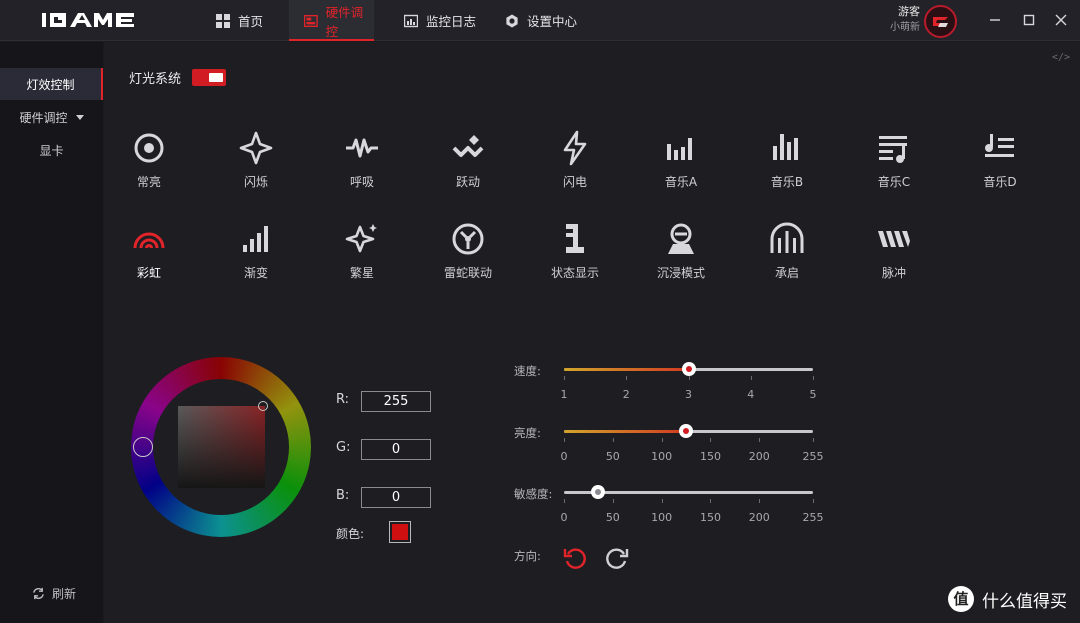 Image resolution: width=1080 pixels, height=623 pixels. What do you see at coordinates (961, 599) in the screenshot?
I see `watermark-badge: 值` at bounding box center [961, 599].